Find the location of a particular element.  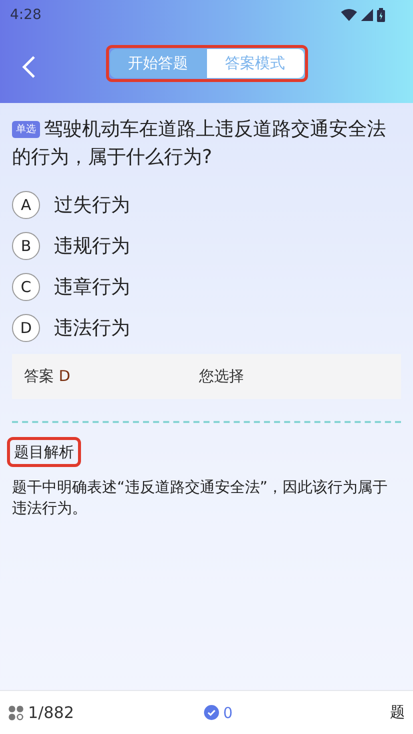

bottom-label: 题 is located at coordinates (397, 712).